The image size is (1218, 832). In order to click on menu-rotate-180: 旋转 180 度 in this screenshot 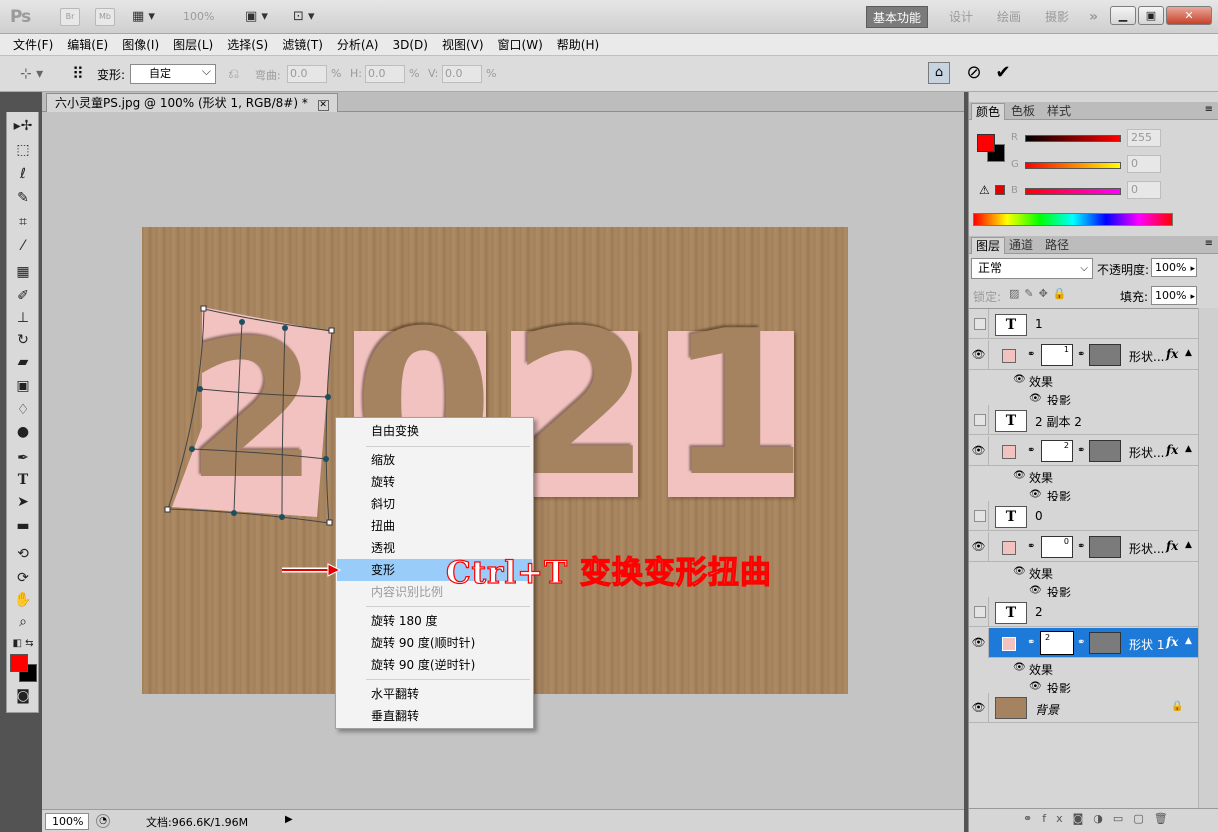, I will do `click(434, 621)`.